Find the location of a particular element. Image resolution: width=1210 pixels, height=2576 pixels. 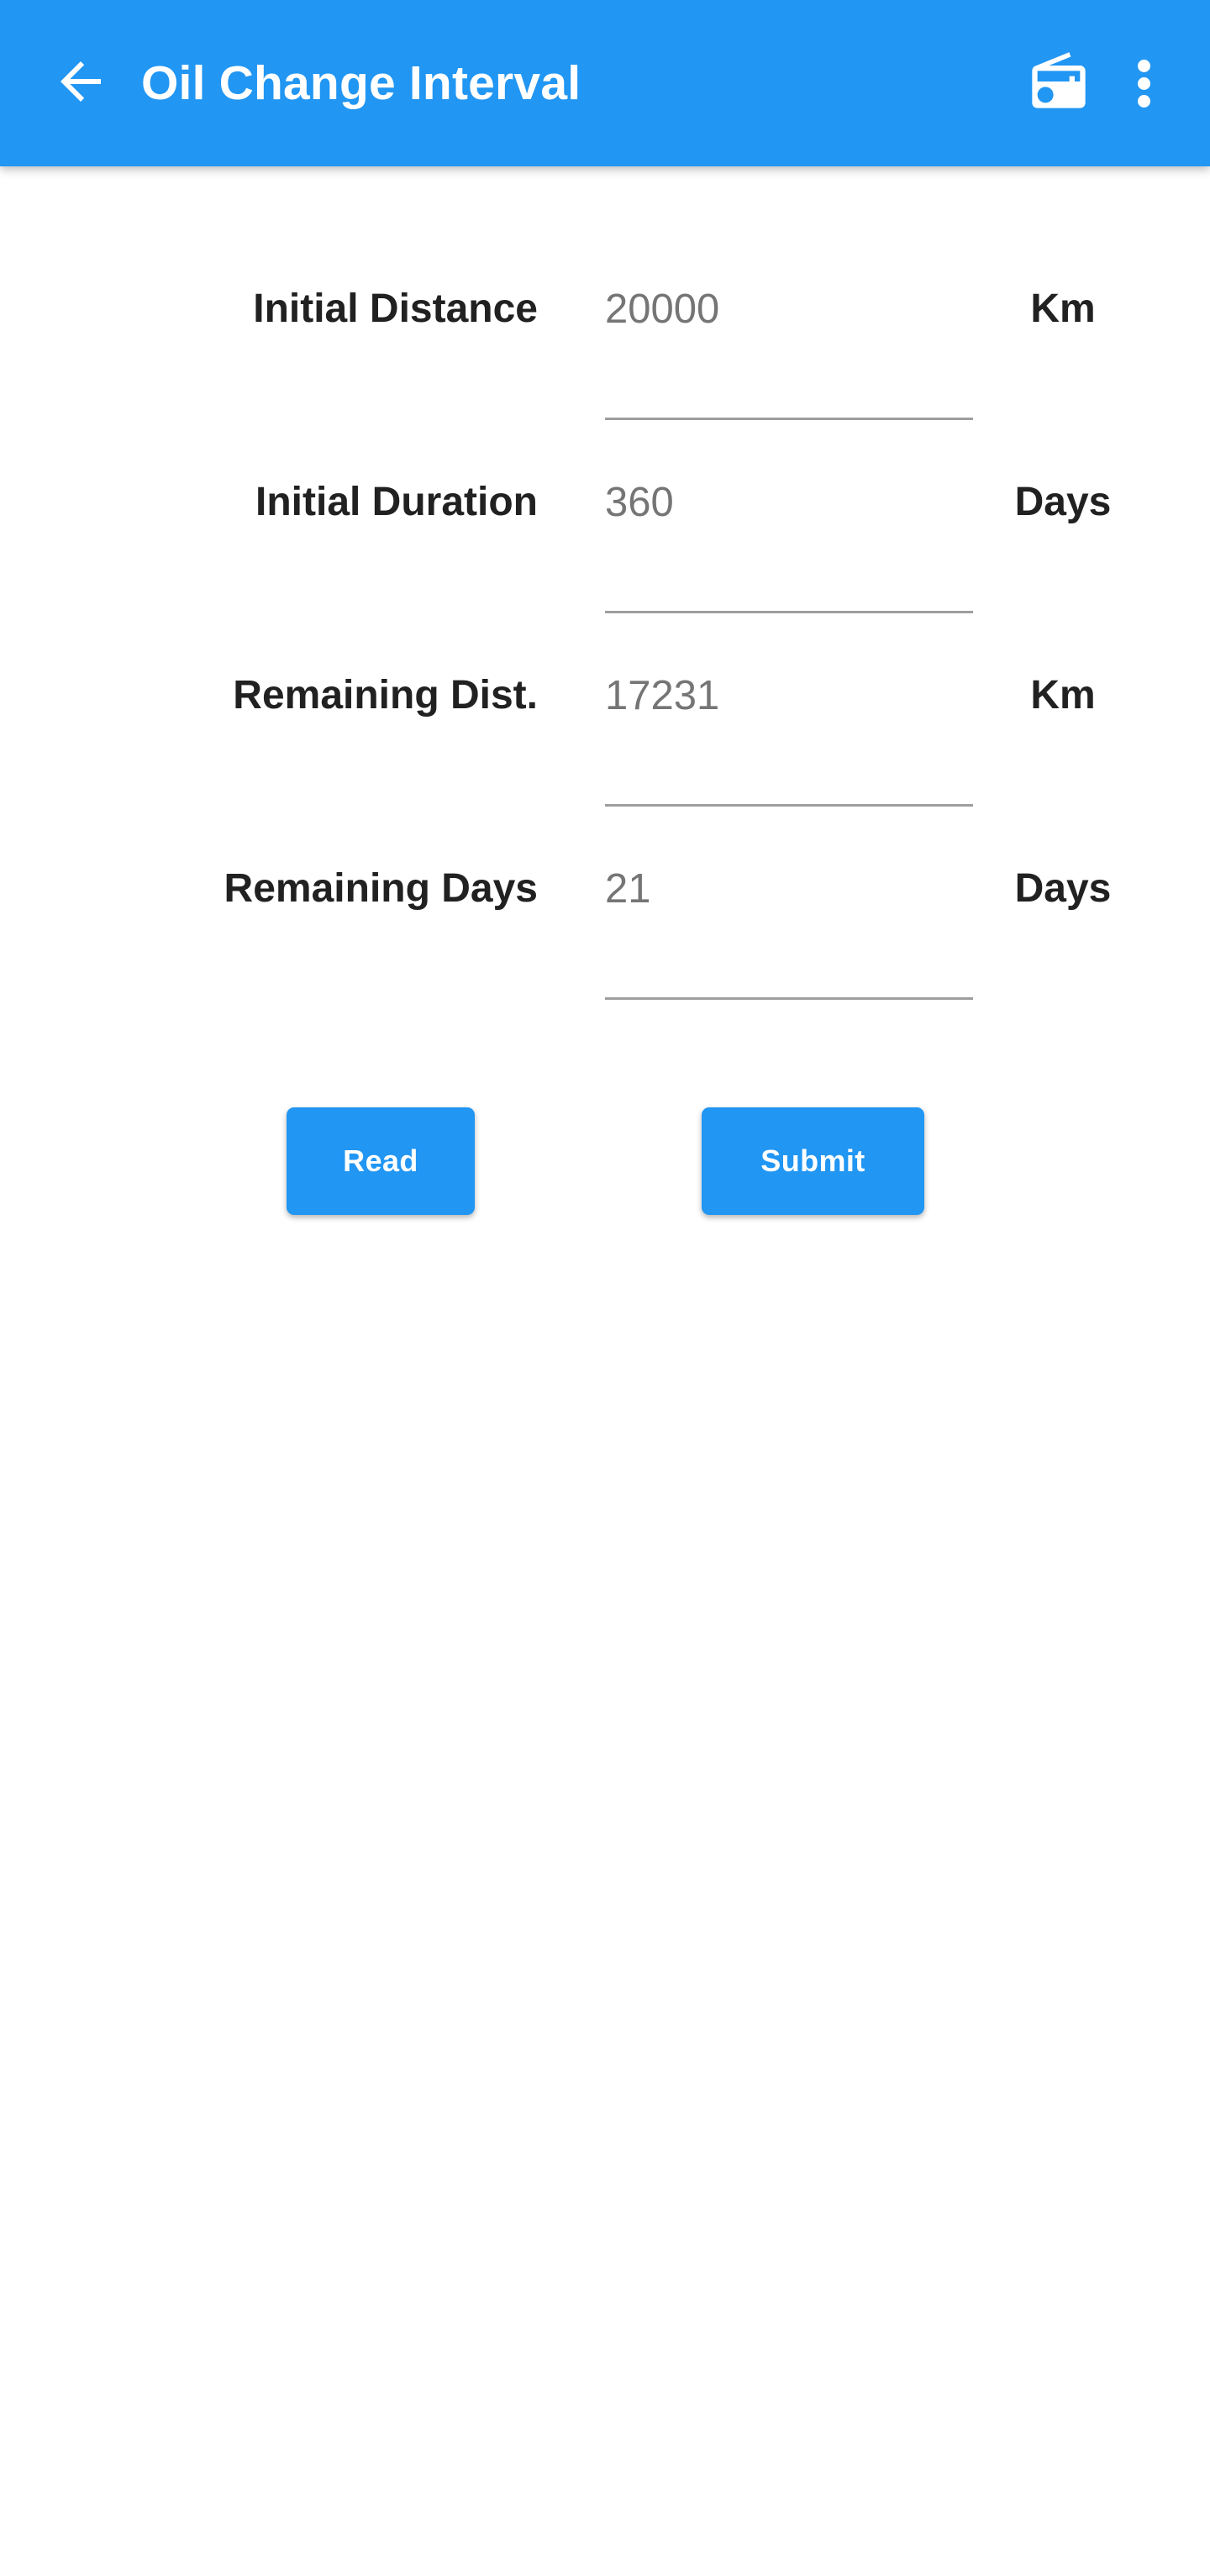

more-vert-icon is located at coordinates (1143, 84).